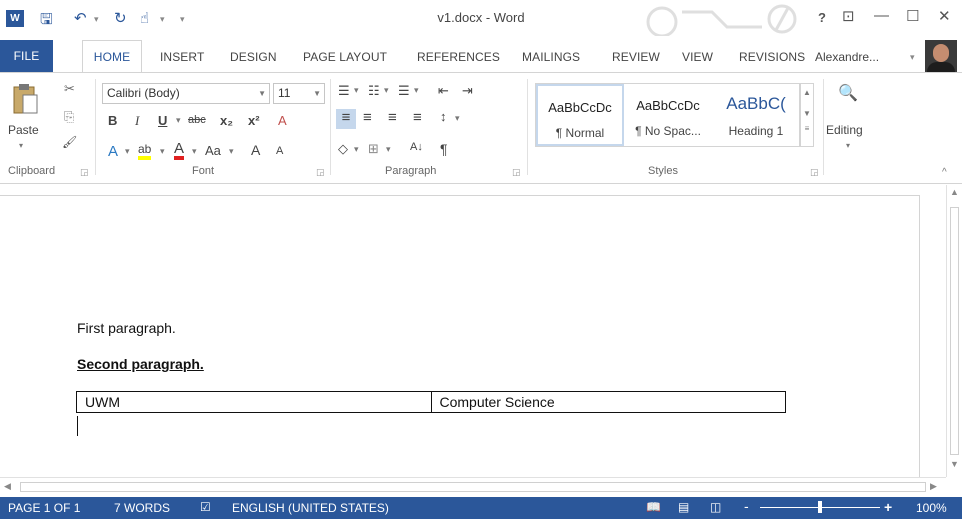 This screenshot has height=519, width=962. I want to click on font-name-dropdown-icon: ▼, so click(262, 93).